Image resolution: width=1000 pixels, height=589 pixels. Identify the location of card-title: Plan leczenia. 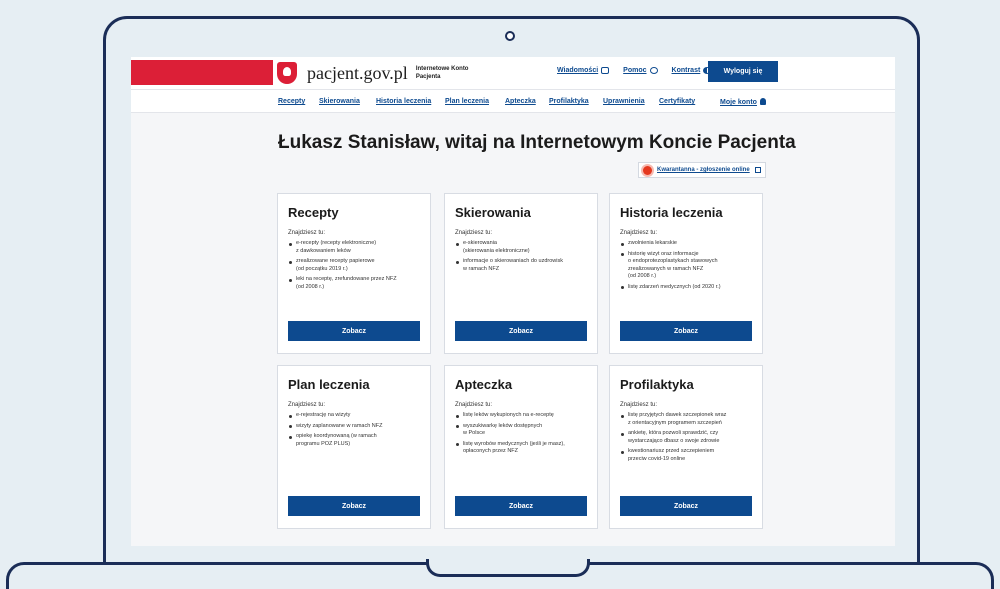
(329, 384).